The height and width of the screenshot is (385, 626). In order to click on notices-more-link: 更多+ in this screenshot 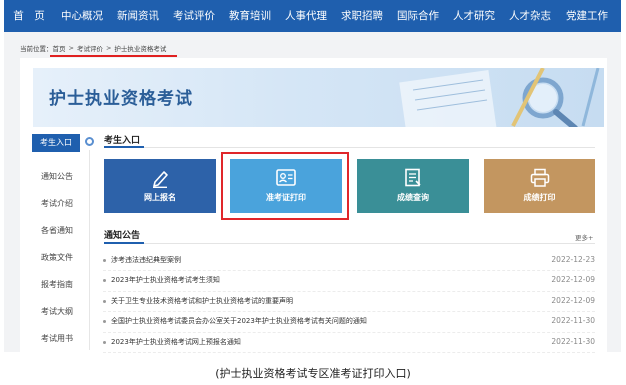, I will do `click(584, 237)`.